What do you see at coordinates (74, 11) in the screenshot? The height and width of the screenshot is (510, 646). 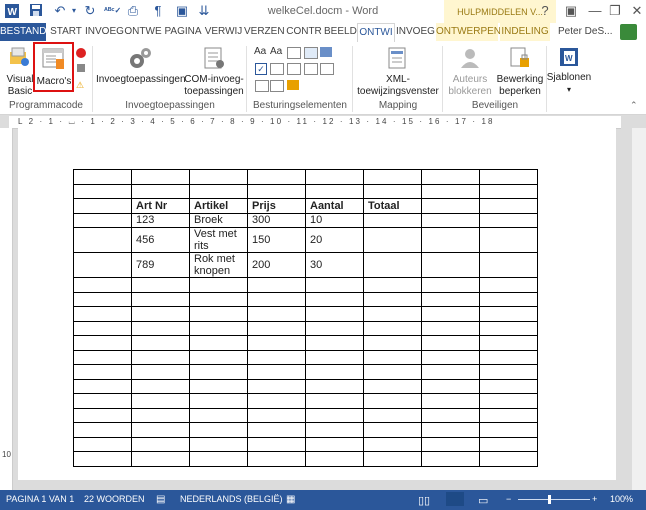 I see `undo-dropdown-icon: ▾` at bounding box center [74, 11].